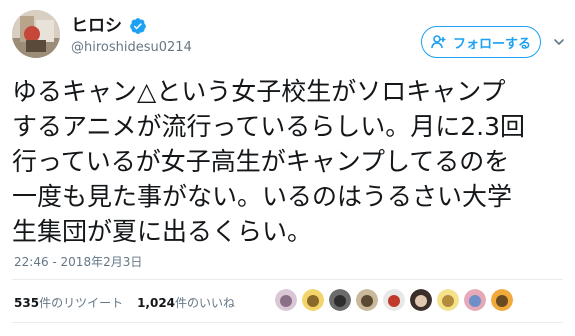 The image size is (575, 336). Describe the element at coordinates (269, 126) in the screenshot. I see `tweet-text-line: するアニメが流行っているらしい。月に2.3回` at that location.